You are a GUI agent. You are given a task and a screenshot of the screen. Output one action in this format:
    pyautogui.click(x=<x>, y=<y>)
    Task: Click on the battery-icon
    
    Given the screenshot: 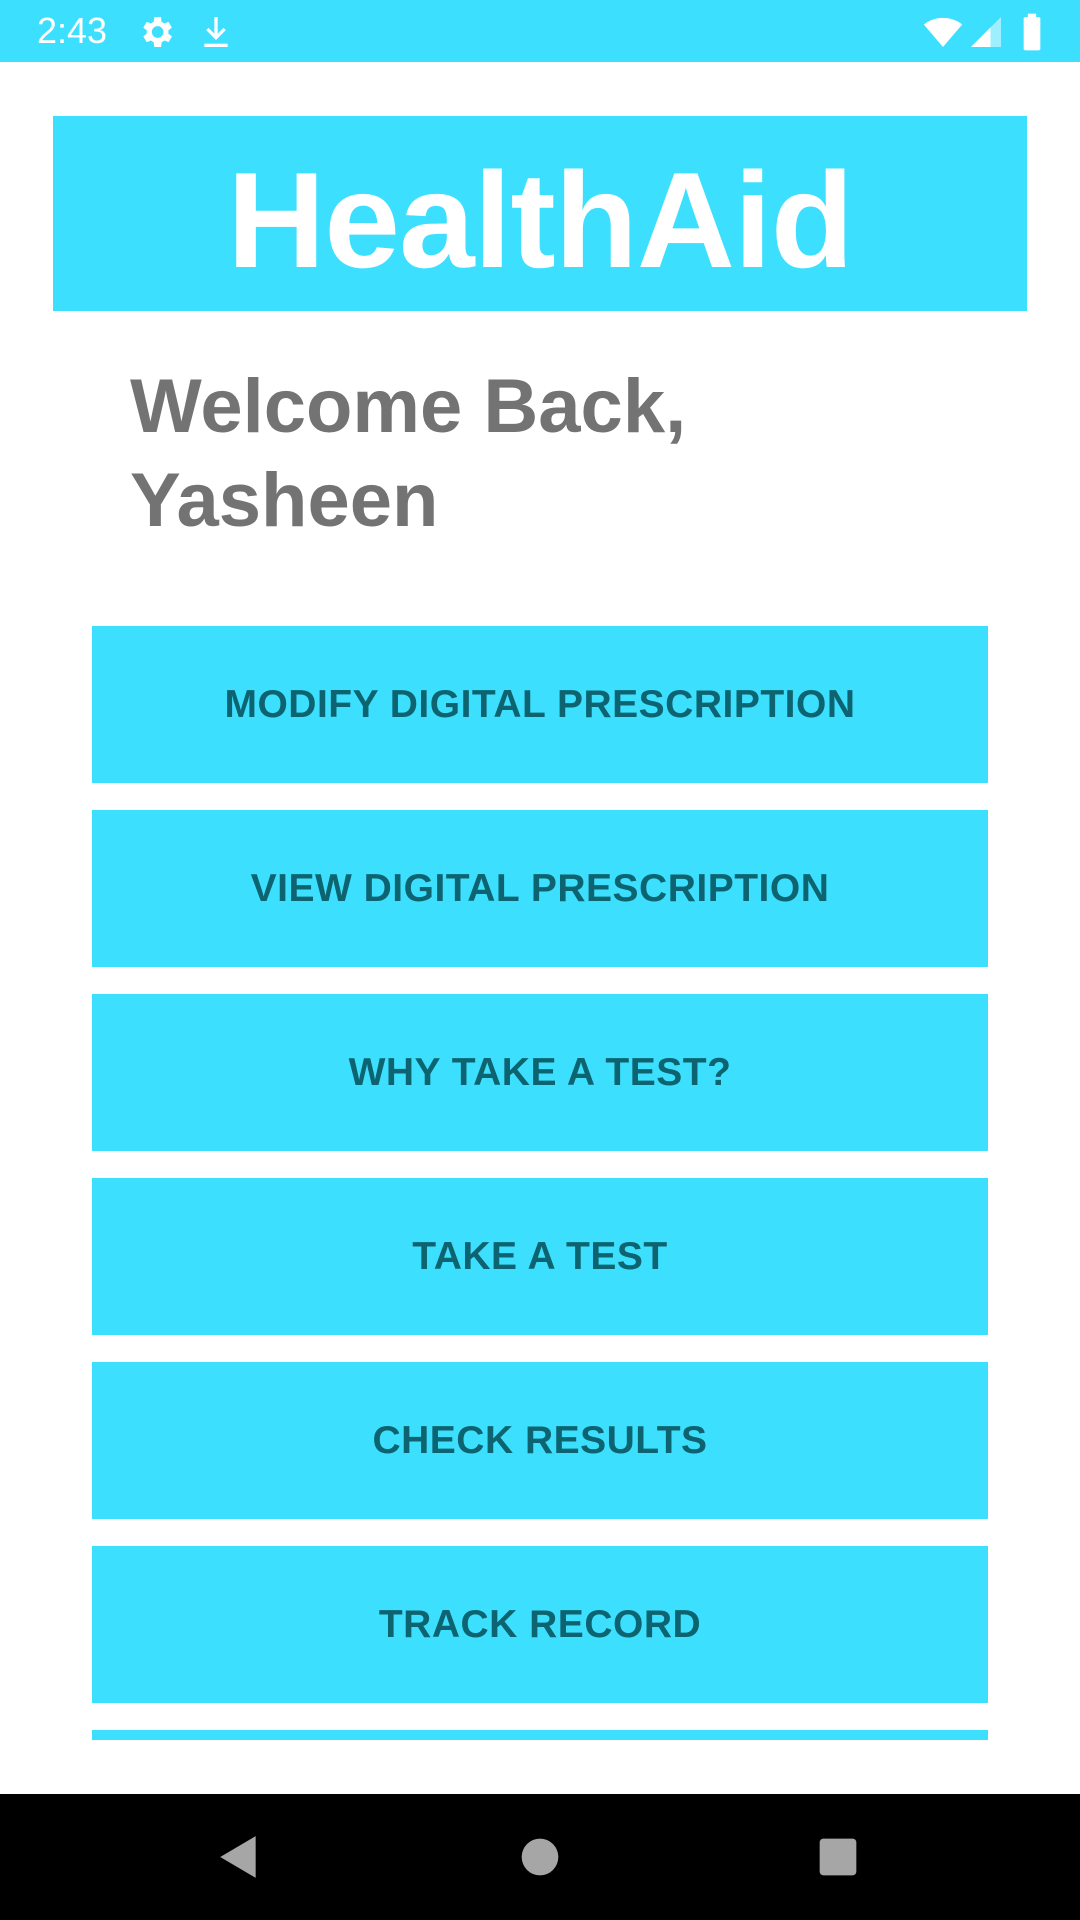 What is the action you would take?
    pyautogui.click(x=1032, y=32)
    